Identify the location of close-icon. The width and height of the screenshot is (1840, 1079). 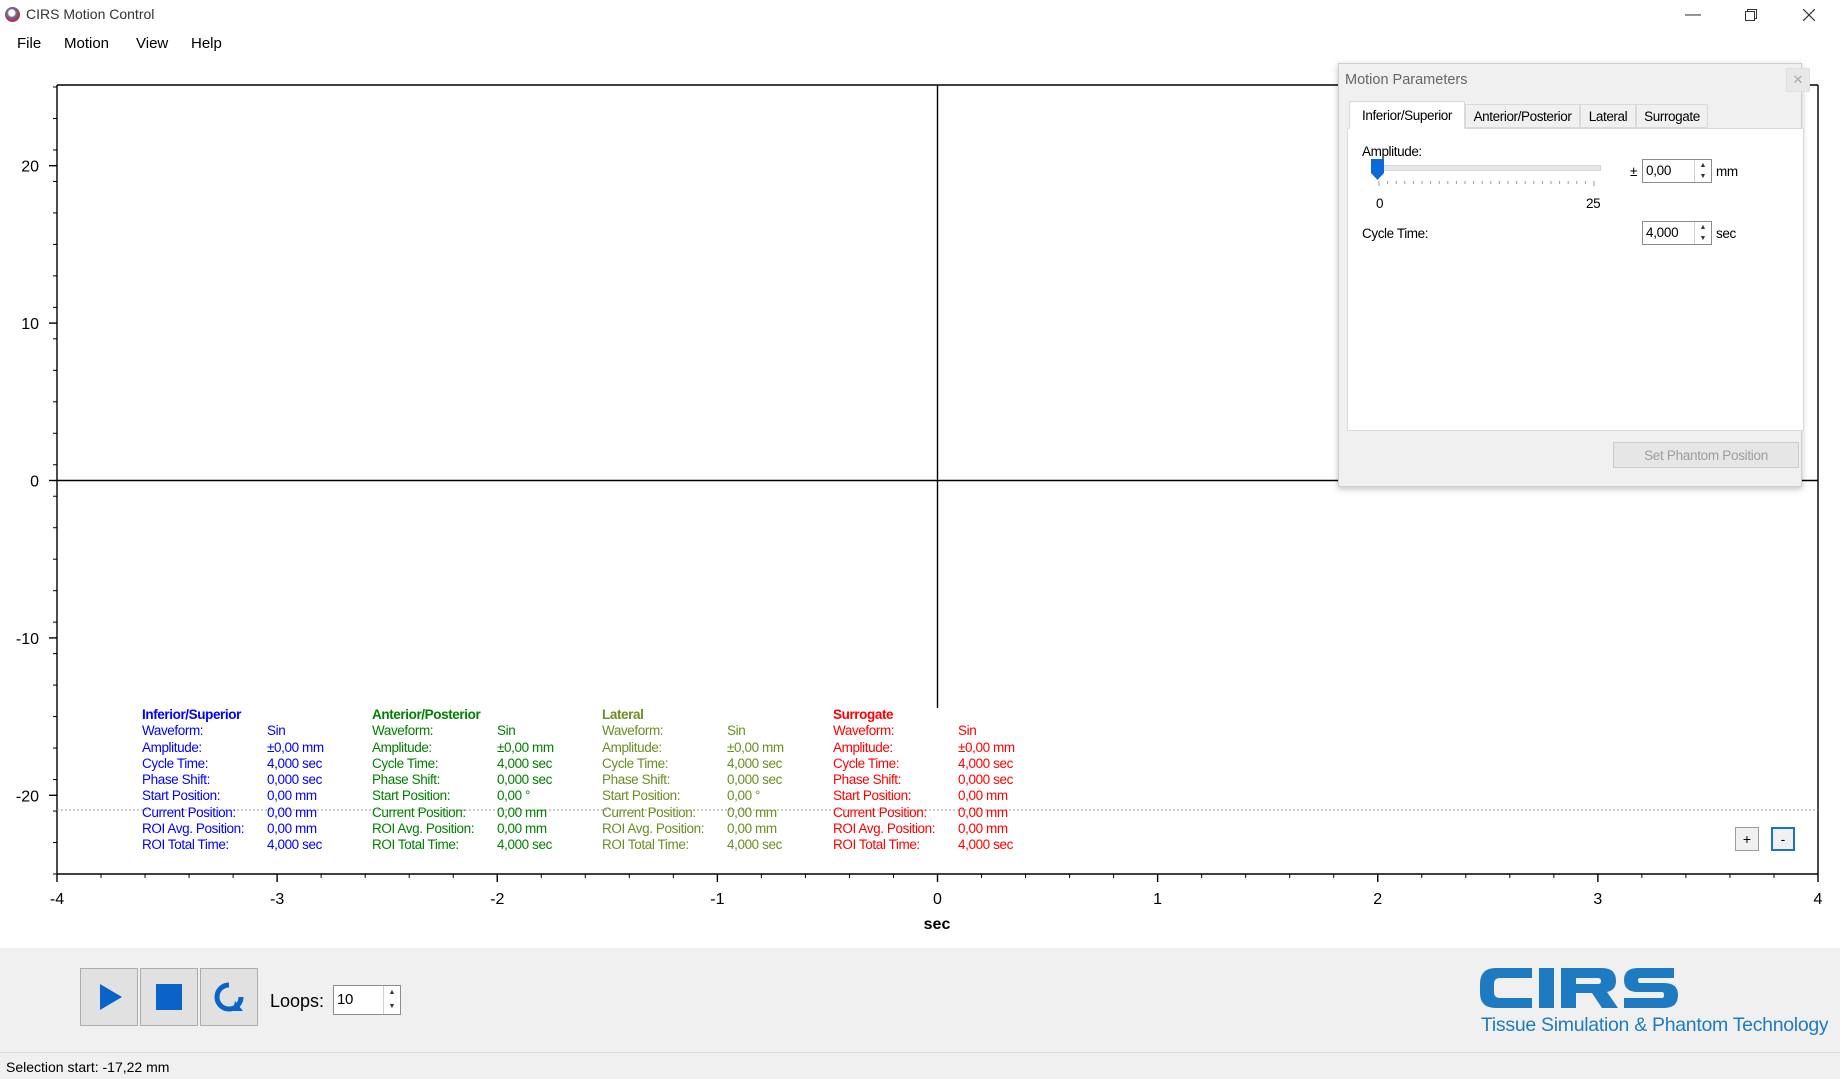
(1809, 14).